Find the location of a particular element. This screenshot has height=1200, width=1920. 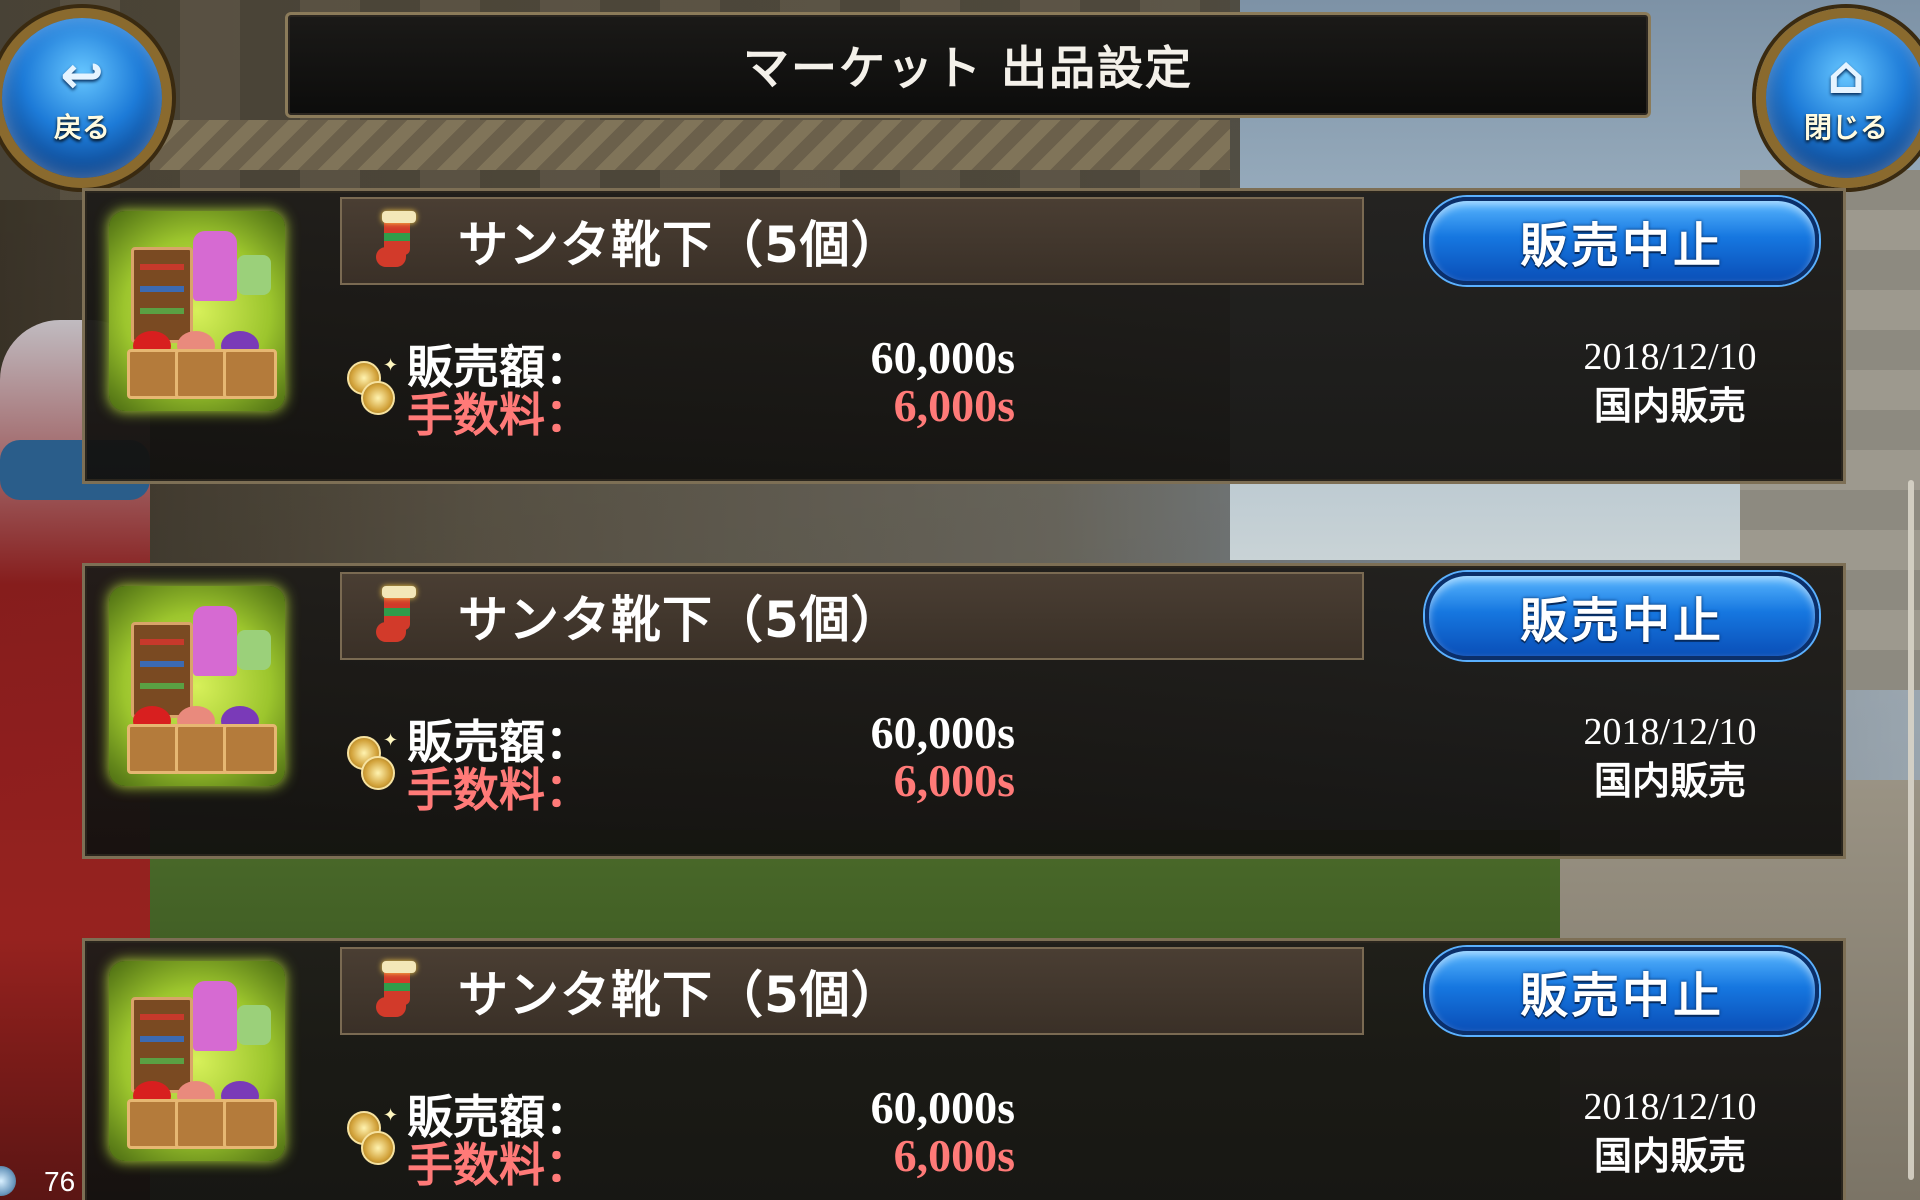

header-bar: マーケット 出品設定 is located at coordinates (968, 65).